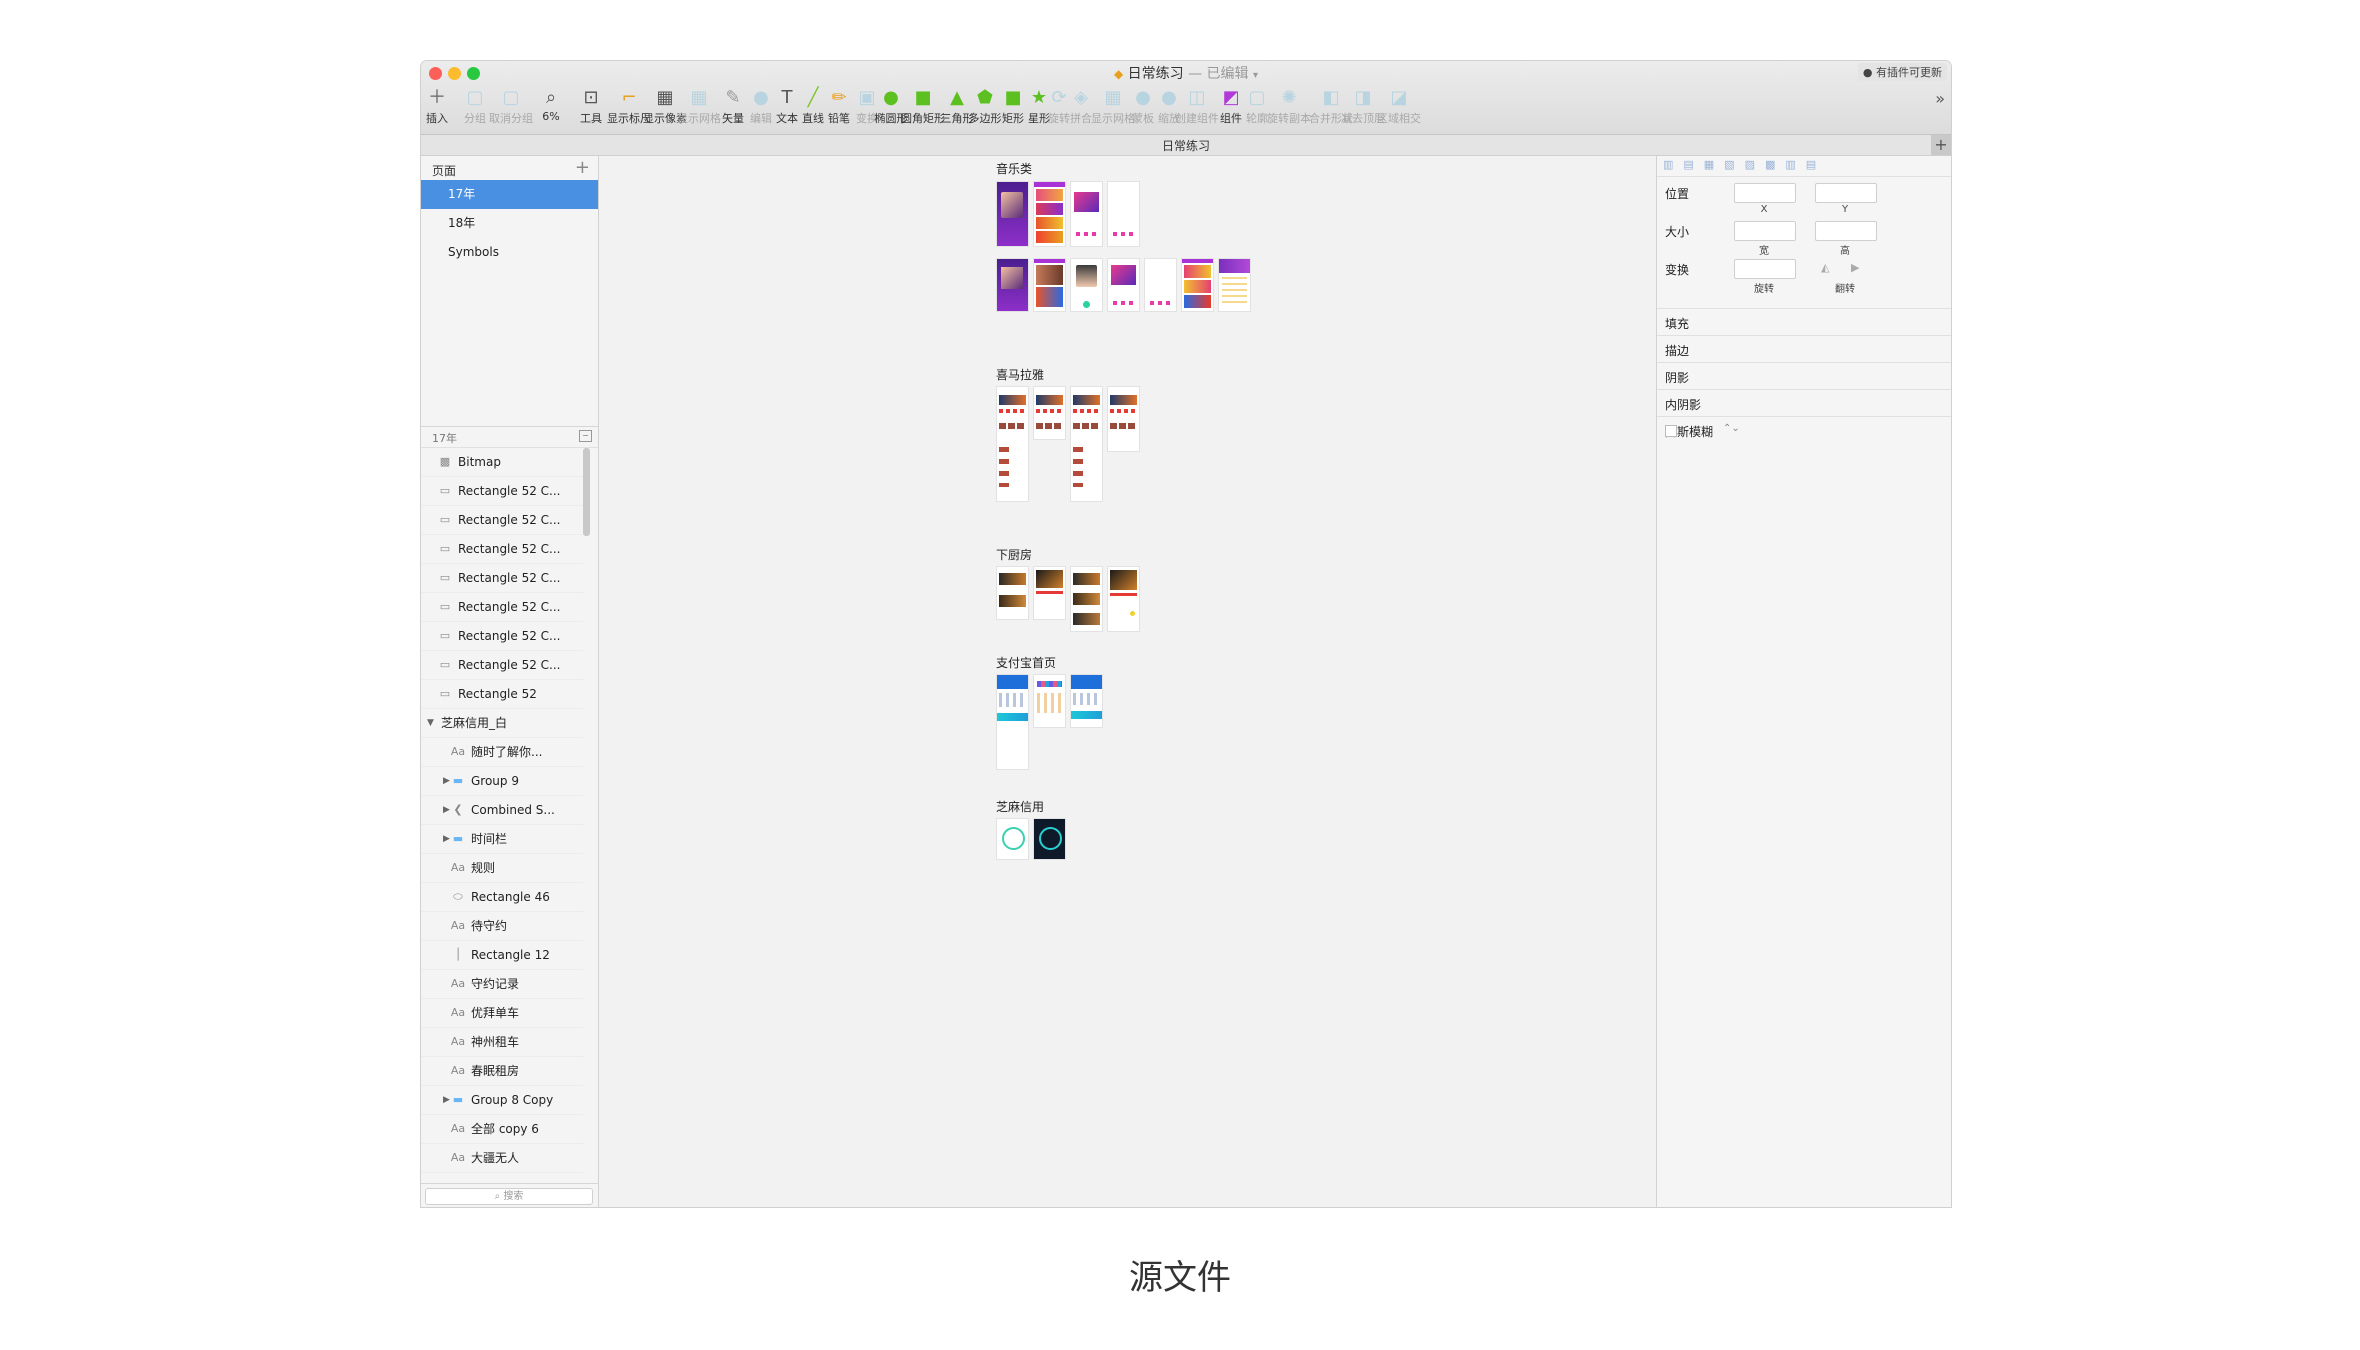  Describe the element at coordinates (495, 984) in the screenshot. I see `layer-label: 守约记录` at that location.